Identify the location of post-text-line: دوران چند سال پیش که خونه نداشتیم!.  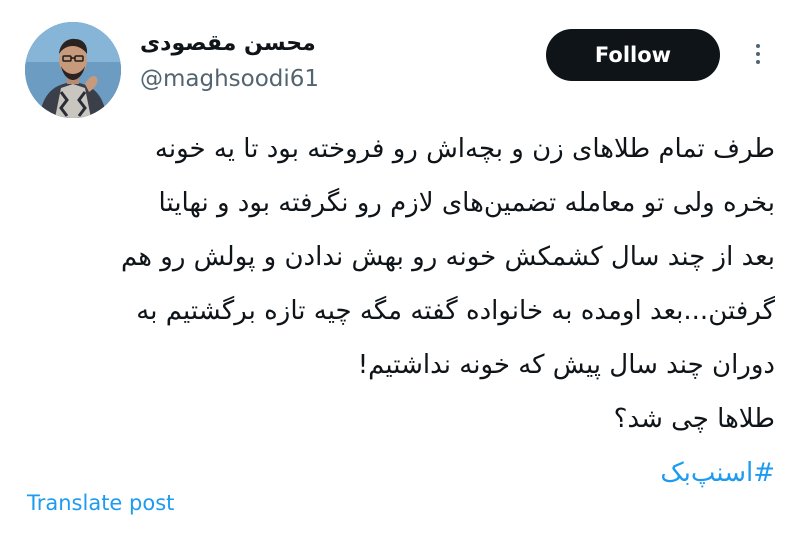
(566, 365).